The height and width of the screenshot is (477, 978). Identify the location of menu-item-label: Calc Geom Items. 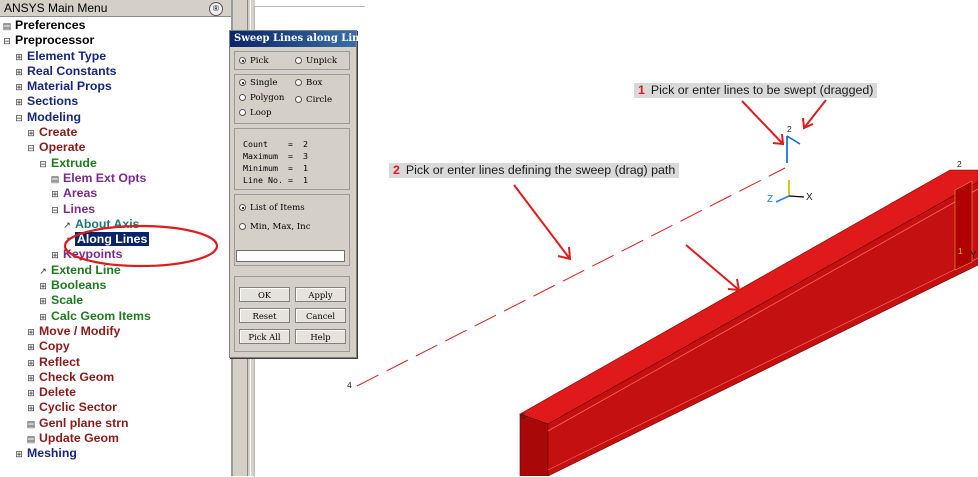
(101, 315).